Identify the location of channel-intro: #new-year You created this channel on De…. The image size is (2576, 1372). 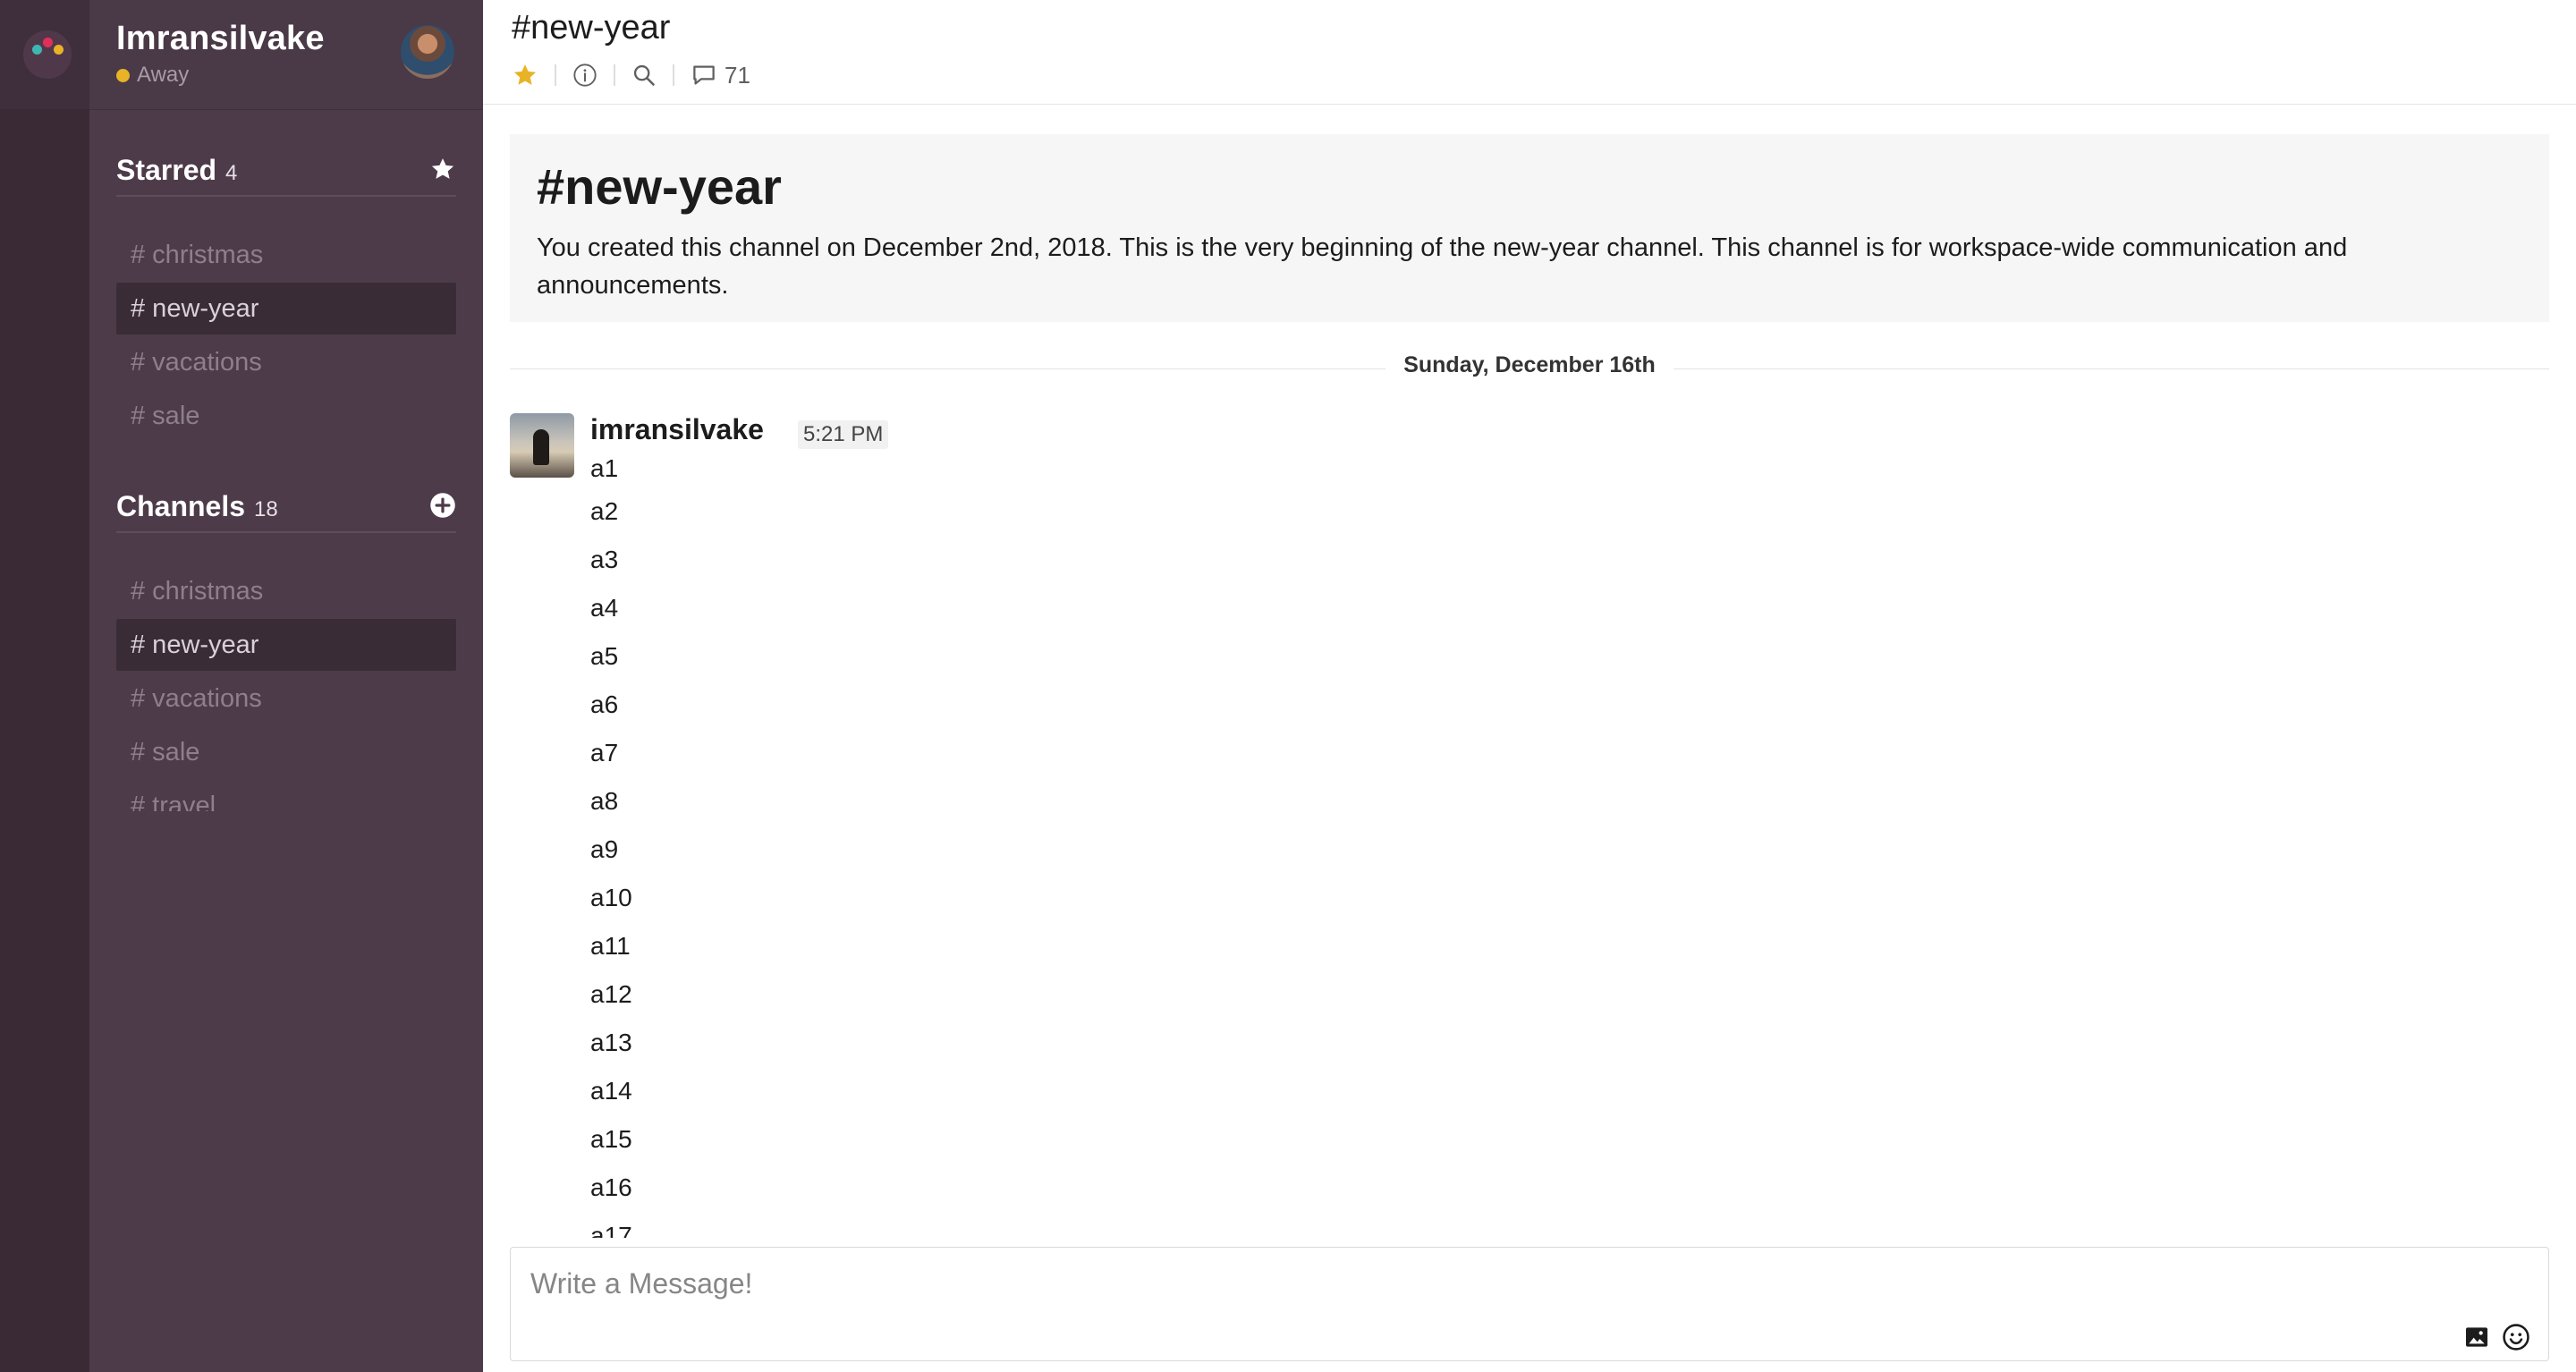
(1529, 228).